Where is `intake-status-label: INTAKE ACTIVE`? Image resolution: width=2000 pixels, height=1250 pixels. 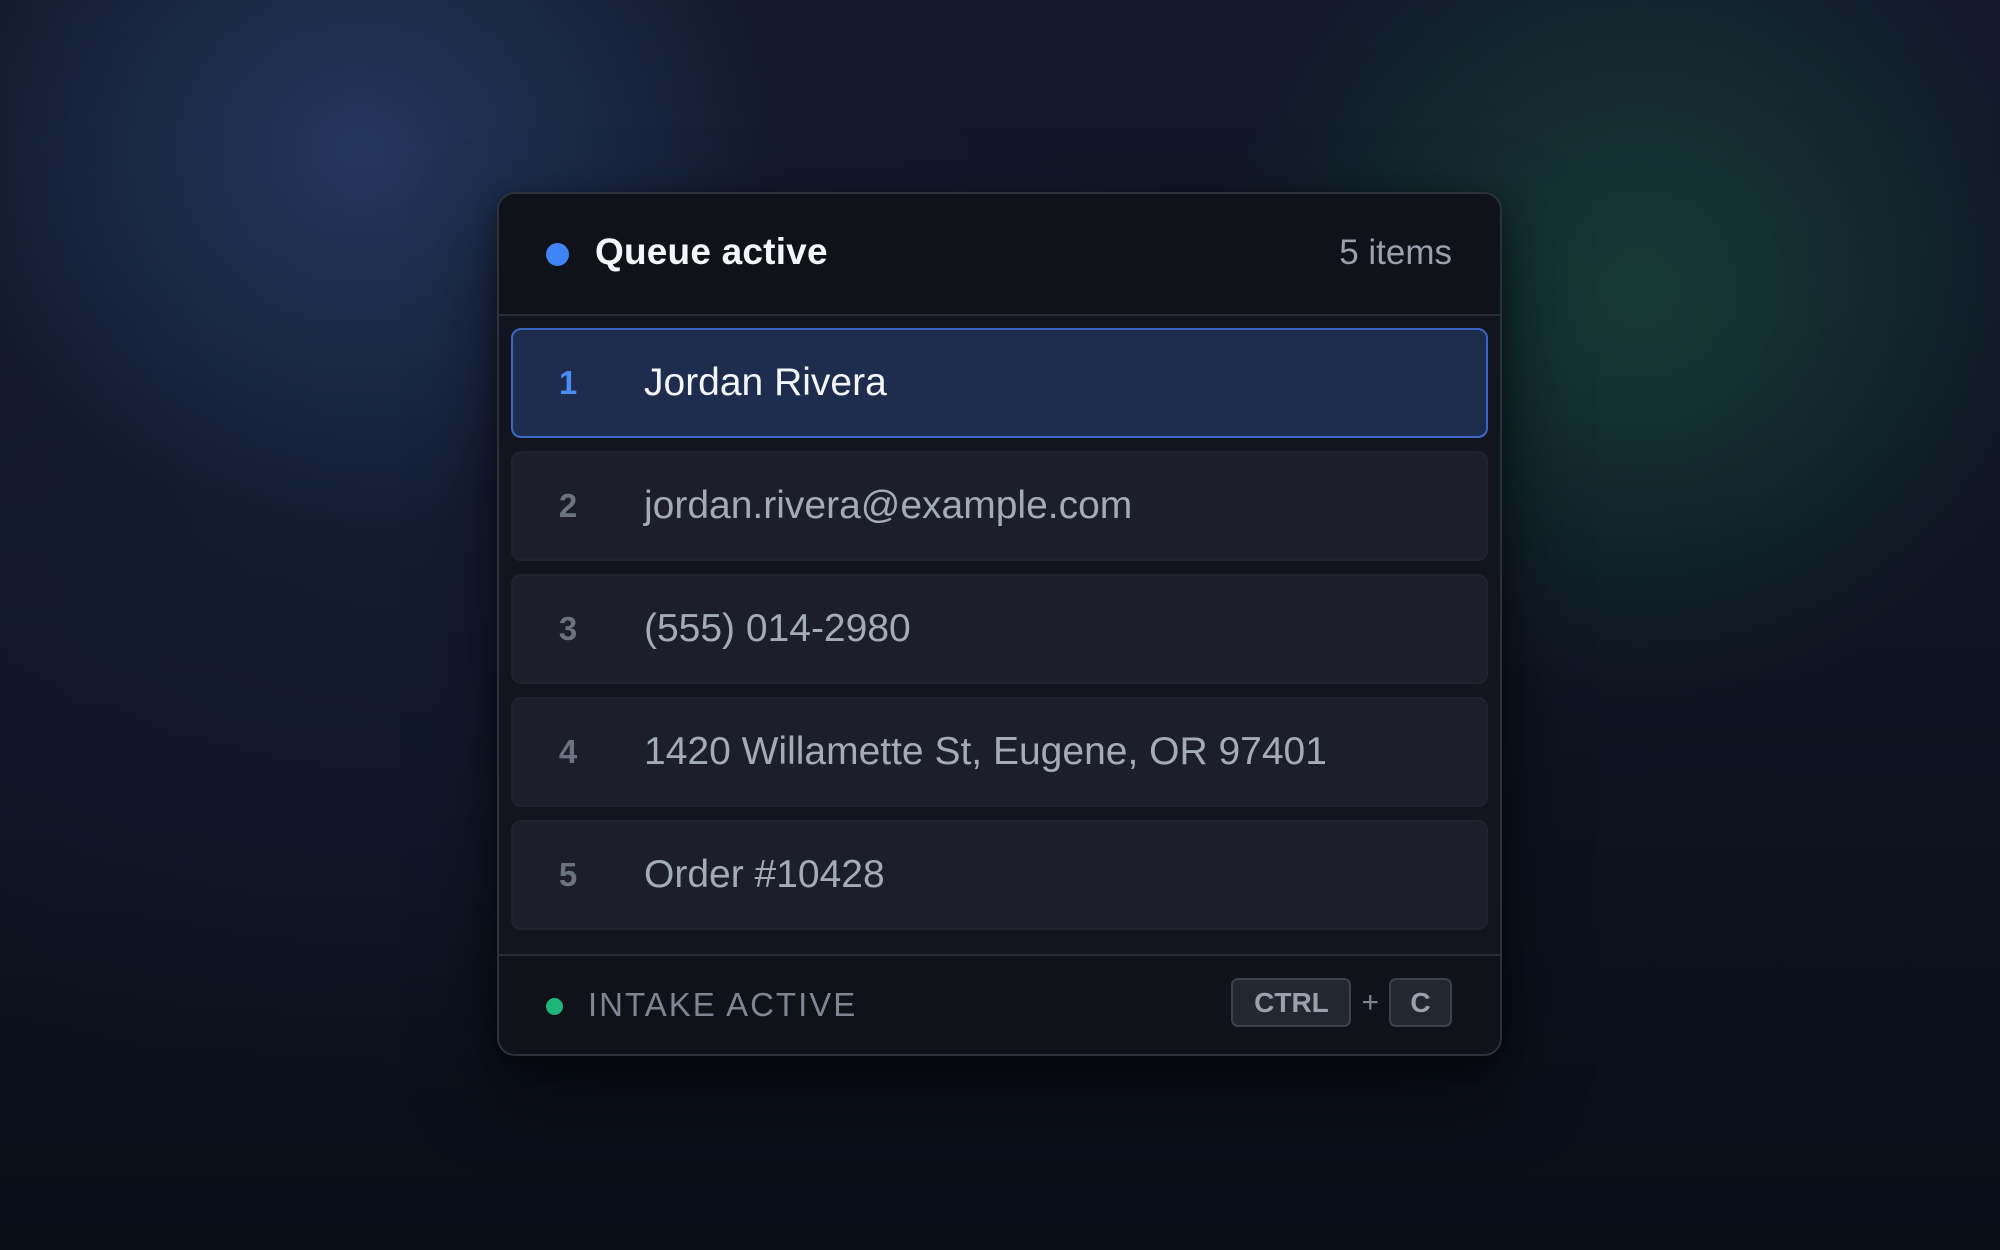 intake-status-label: INTAKE ACTIVE is located at coordinates (723, 1004).